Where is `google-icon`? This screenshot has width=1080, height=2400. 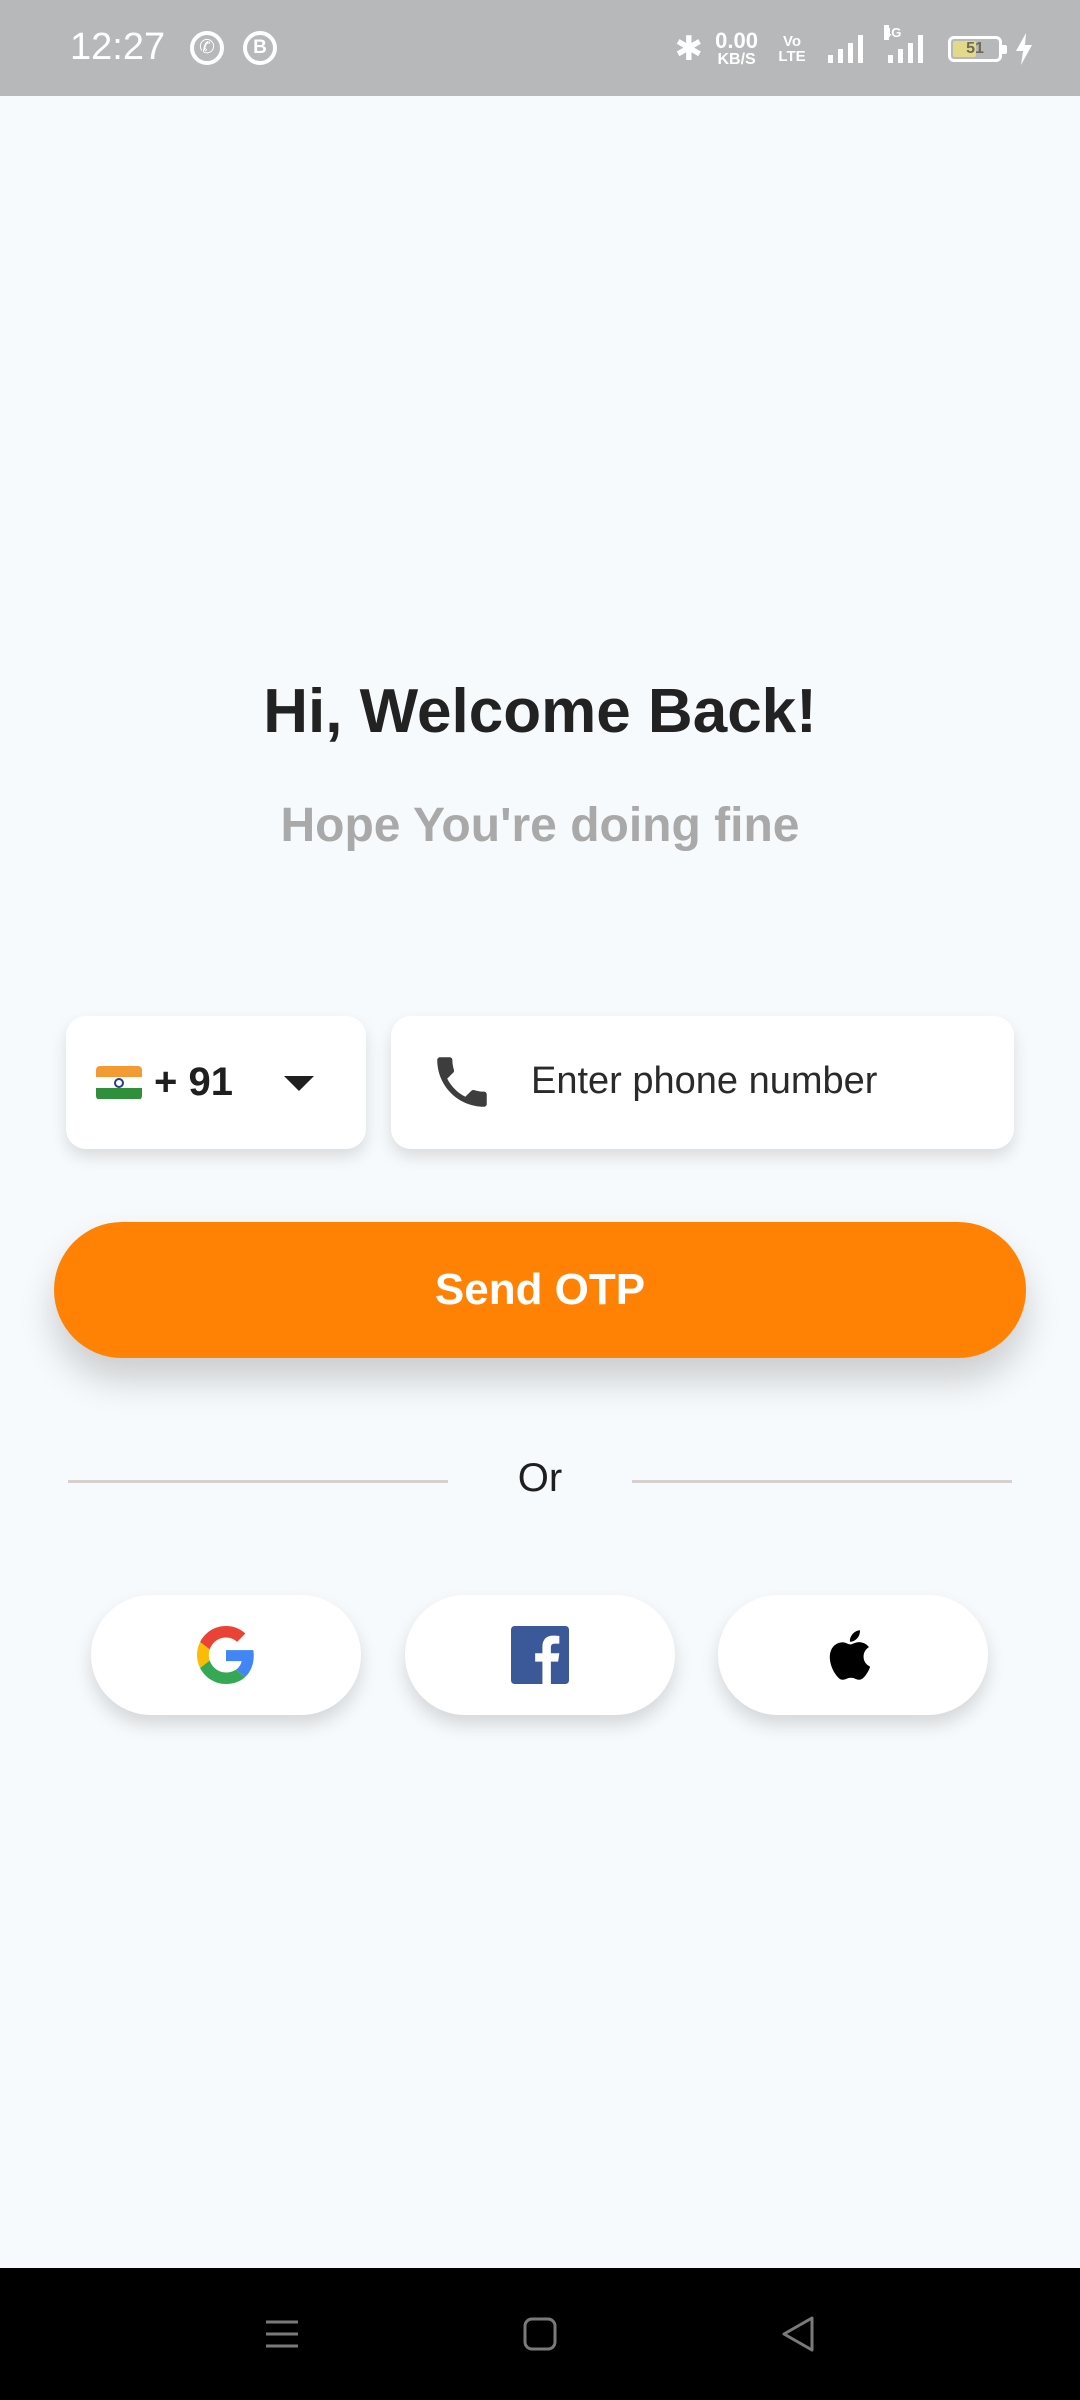 google-icon is located at coordinates (225, 1655).